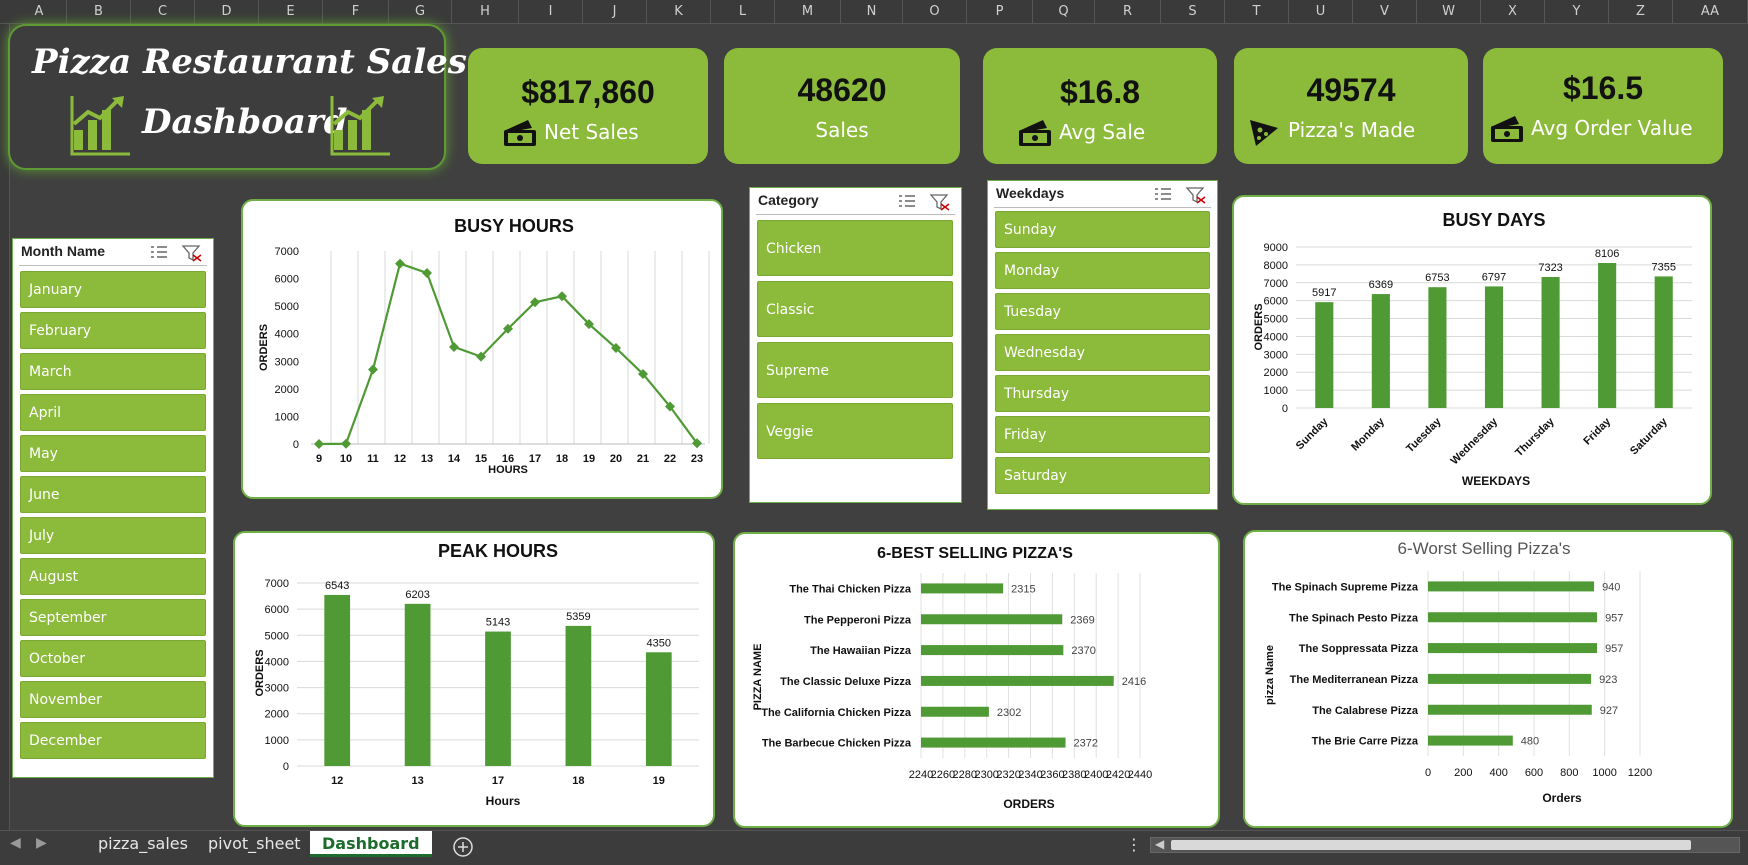 This screenshot has width=1748, height=865. Describe the element at coordinates (855, 309) in the screenshot. I see `slicer-item-classic: Classic` at that location.